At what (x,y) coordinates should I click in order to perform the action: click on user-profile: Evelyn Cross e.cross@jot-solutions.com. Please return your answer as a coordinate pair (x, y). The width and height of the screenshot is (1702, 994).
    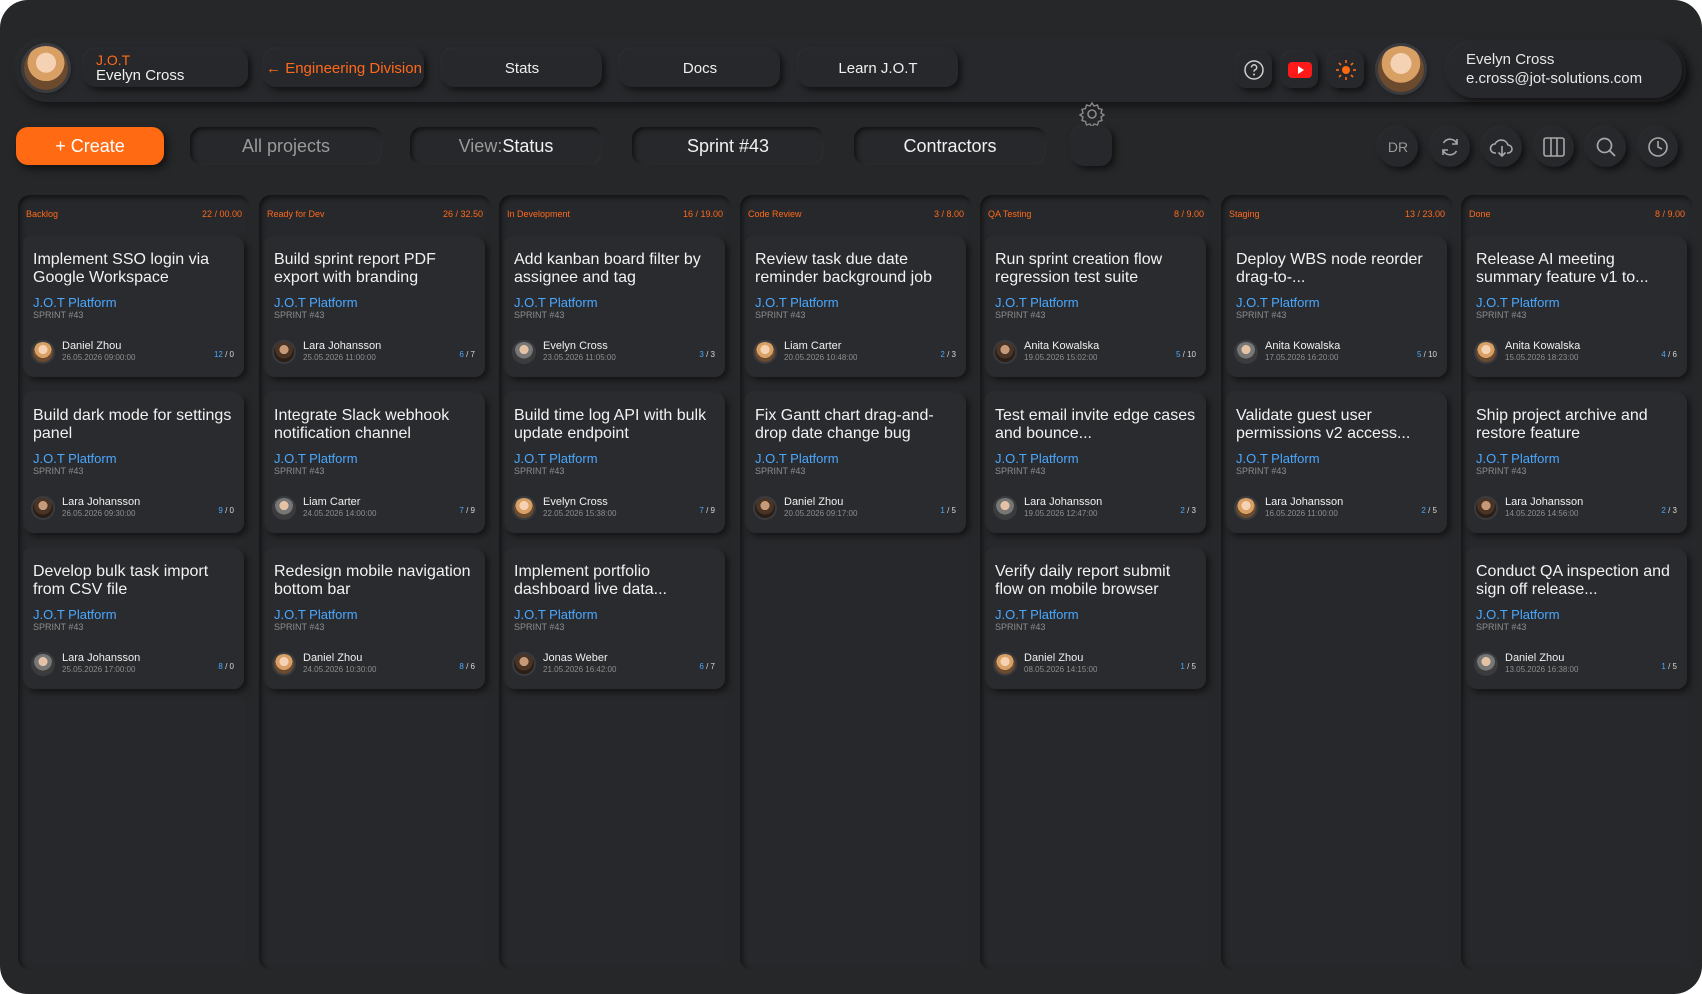
    Looking at the image, I should click on (1564, 70).